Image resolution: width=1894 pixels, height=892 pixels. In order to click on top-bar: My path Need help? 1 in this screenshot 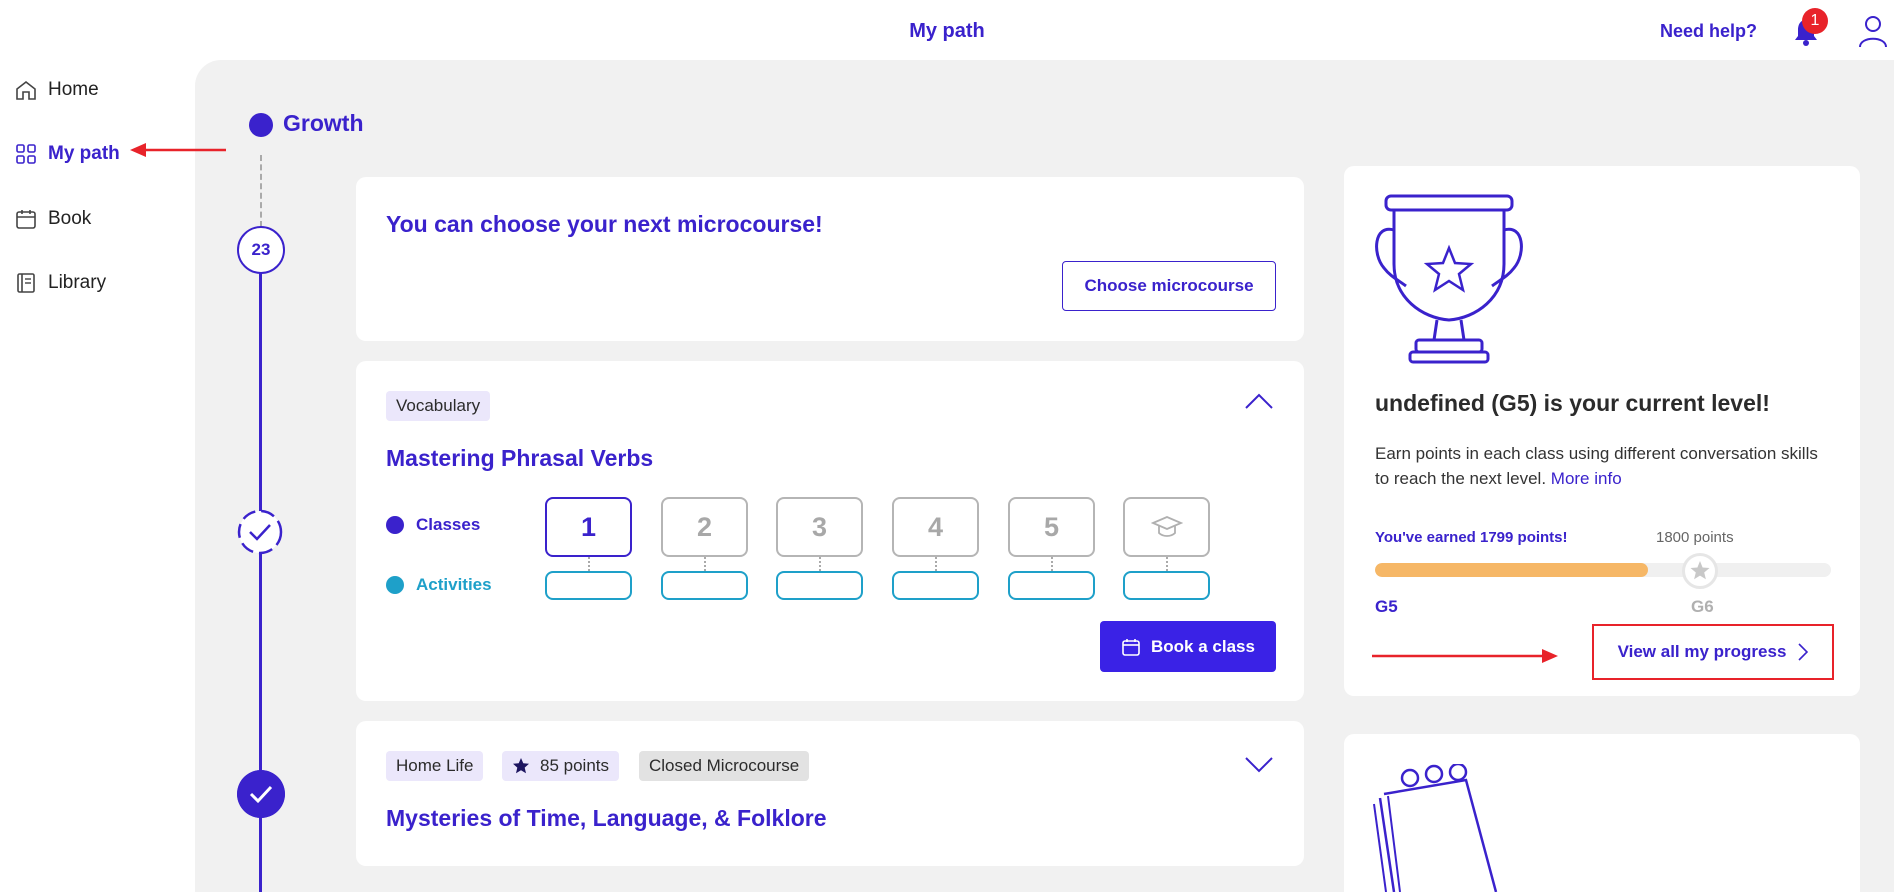, I will do `click(947, 30)`.